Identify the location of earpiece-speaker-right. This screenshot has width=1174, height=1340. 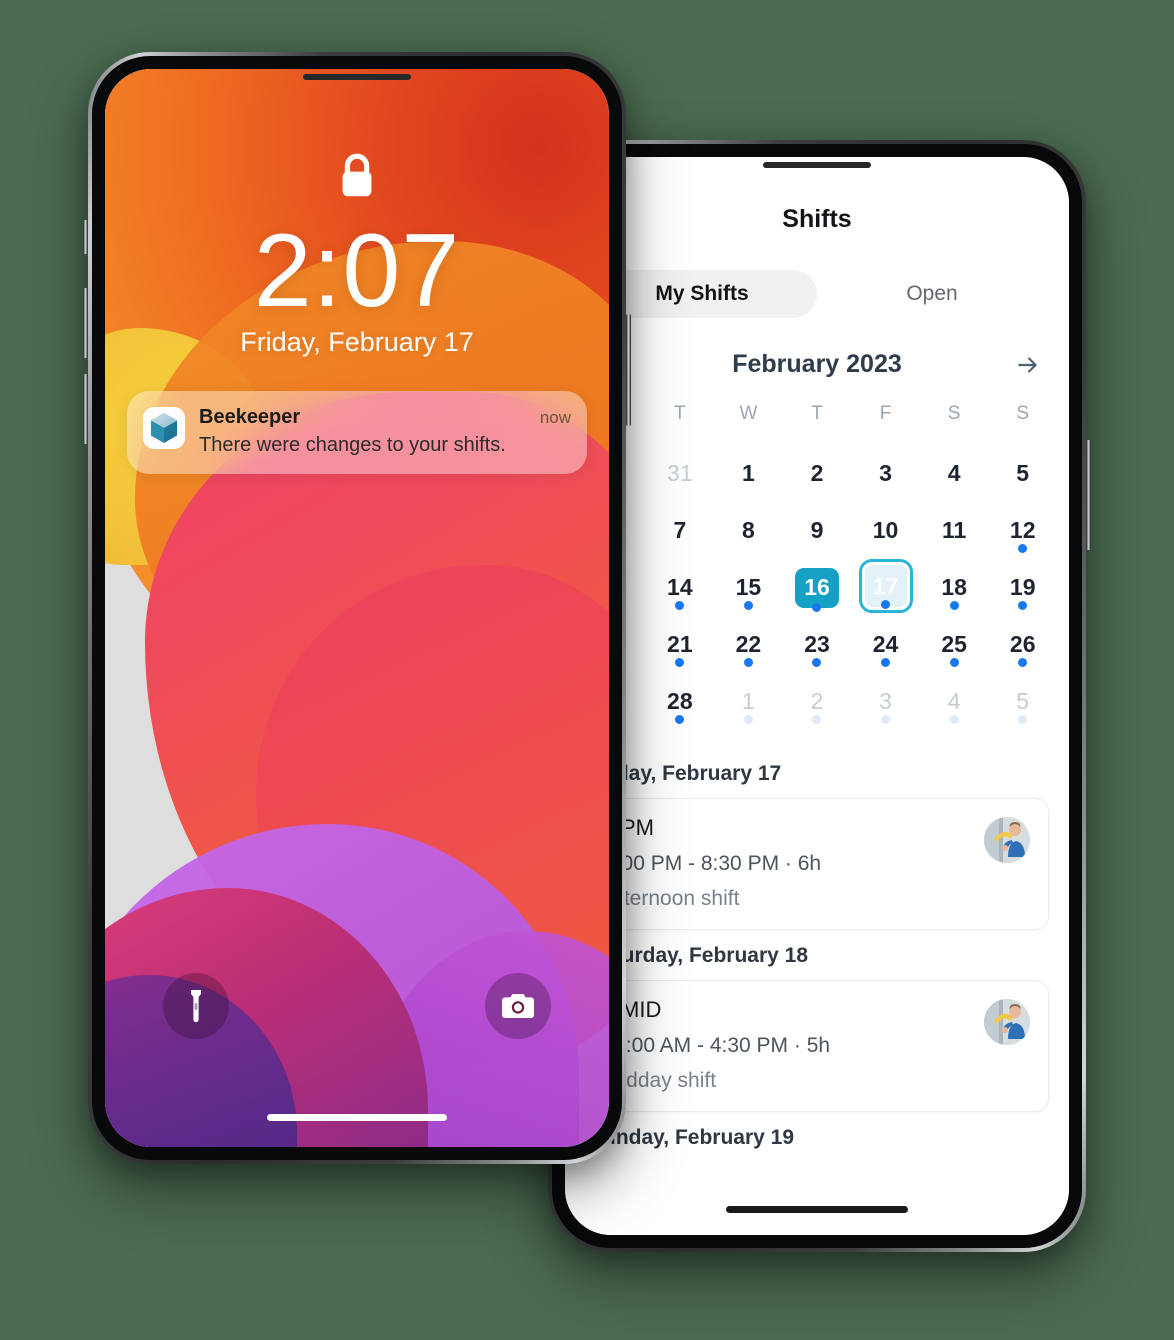
(817, 165).